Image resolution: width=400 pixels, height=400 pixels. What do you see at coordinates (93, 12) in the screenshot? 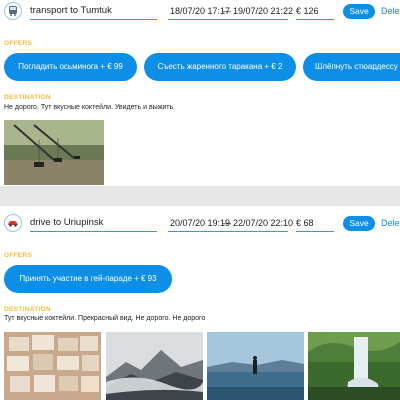
I see `destination-input: transport to Tumtuk` at bounding box center [93, 12].